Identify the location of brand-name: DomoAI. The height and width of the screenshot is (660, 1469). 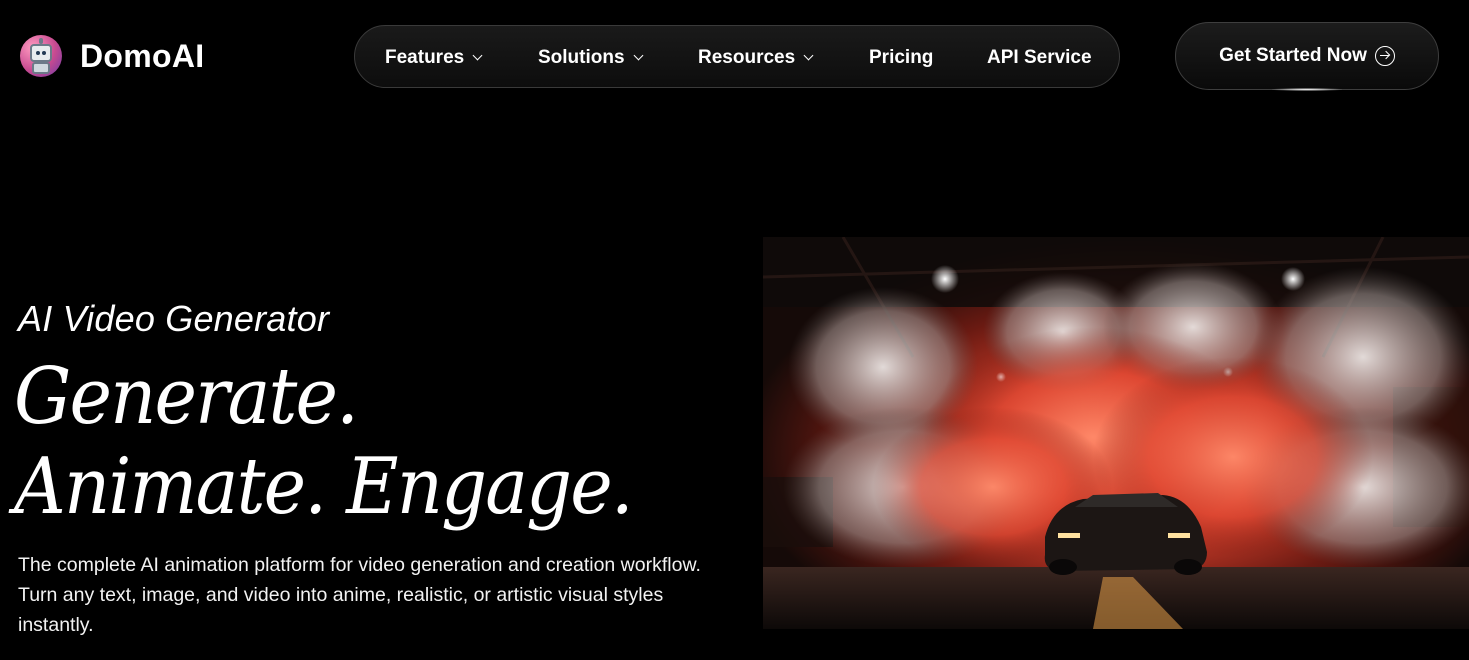
(142, 55).